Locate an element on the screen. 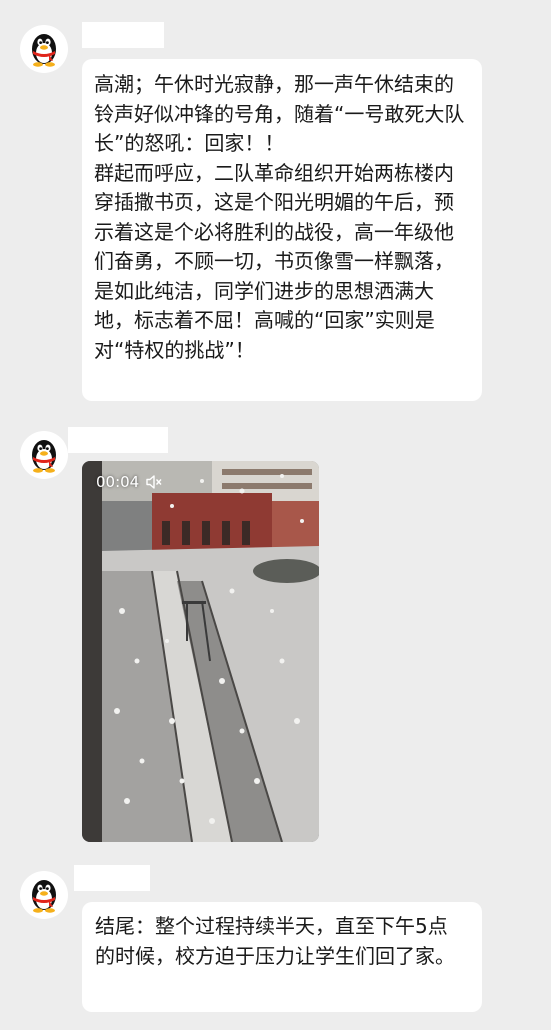 The image size is (551, 1030). message-bubble: 结尾：整个过程持续半天，直至下午5点的时候，校方迫于压力让学生们回了家。 is located at coordinates (282, 957).